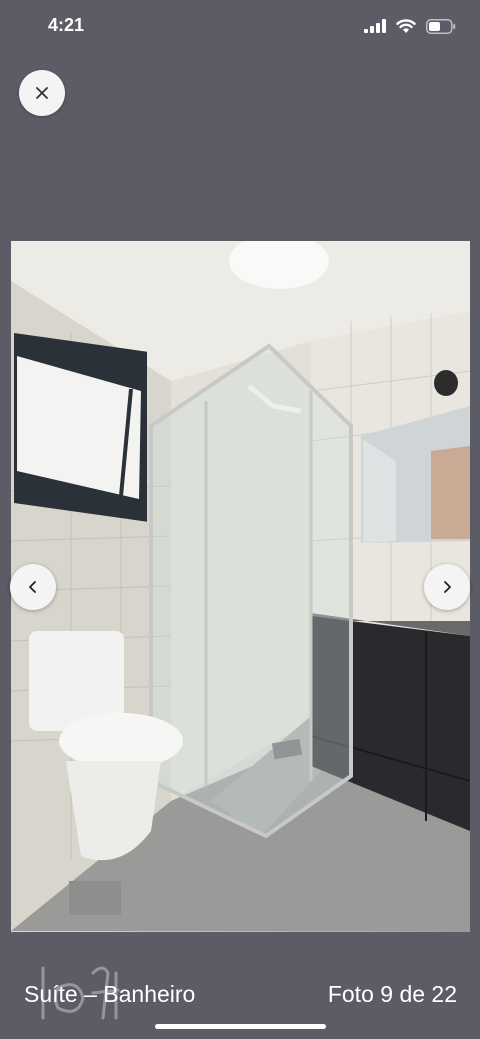 The height and width of the screenshot is (1039, 480). I want to click on chevron-right-icon, so click(447, 587).